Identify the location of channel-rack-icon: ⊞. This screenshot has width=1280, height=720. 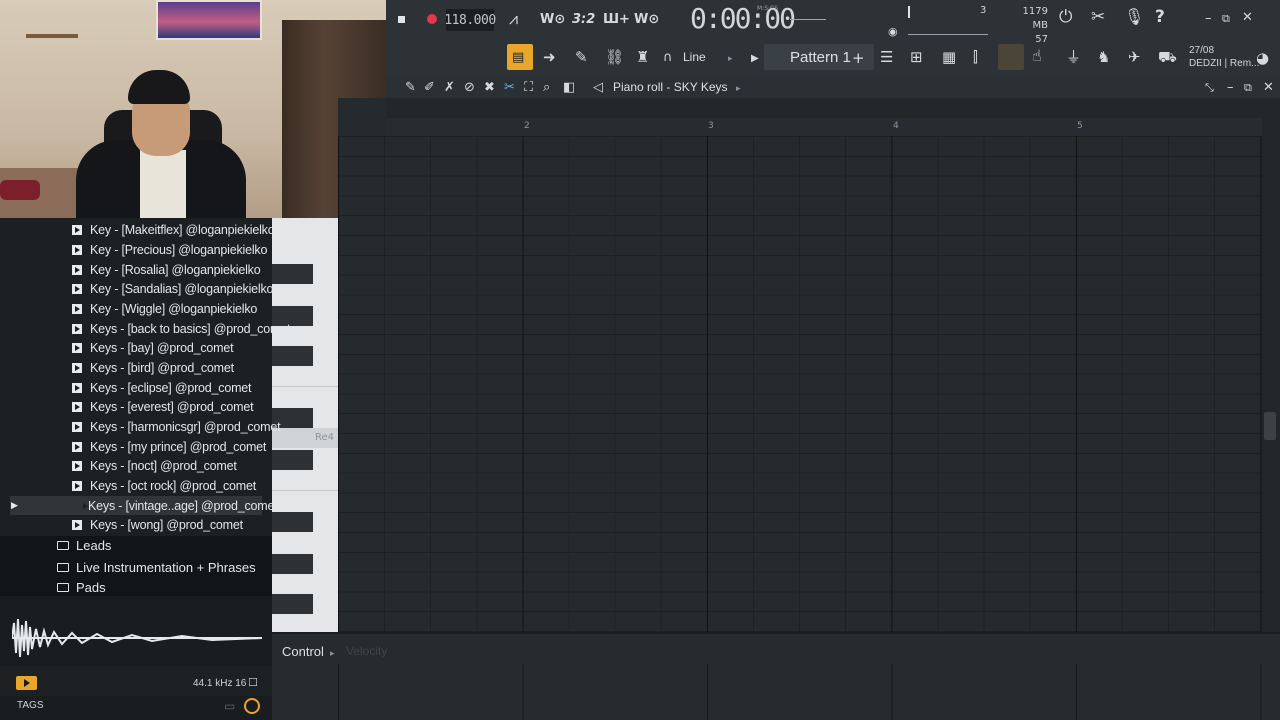
(916, 57).